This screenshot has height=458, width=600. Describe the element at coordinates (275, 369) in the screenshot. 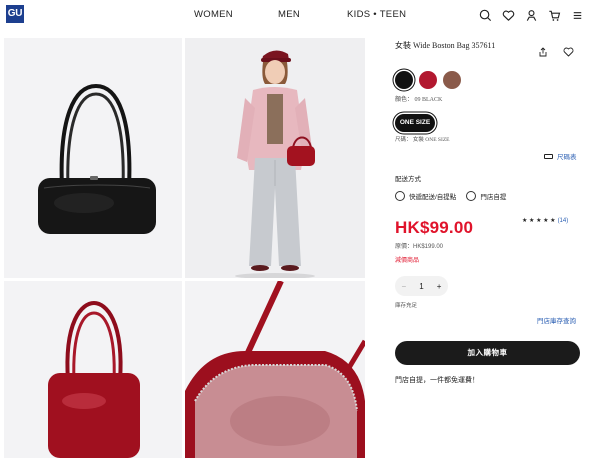

I see `product-image-bag-interior` at that location.